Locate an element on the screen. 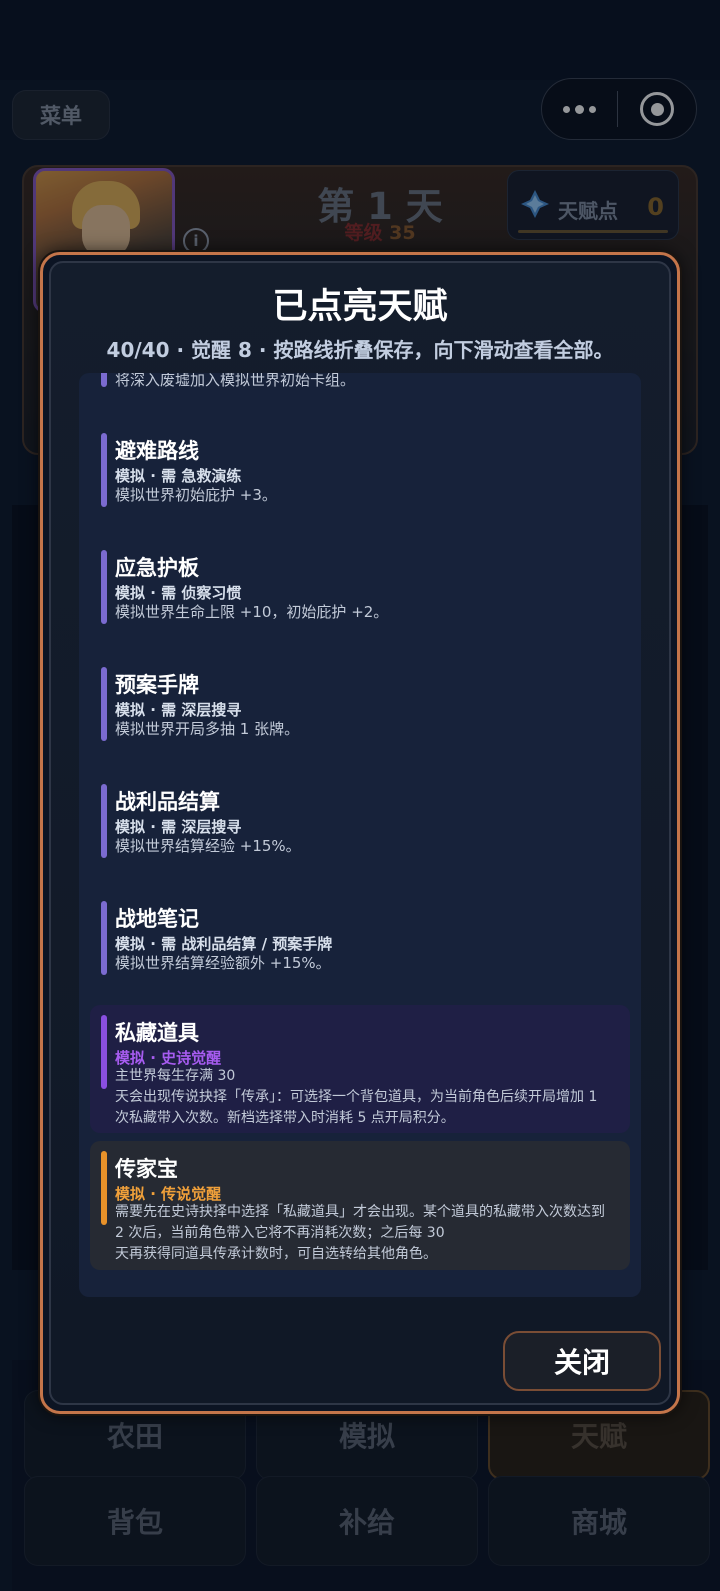  talent-item: 战利品结算 模拟 · 需 深层搜寻 模拟世界结算经验 +15%。 is located at coordinates (360, 822).